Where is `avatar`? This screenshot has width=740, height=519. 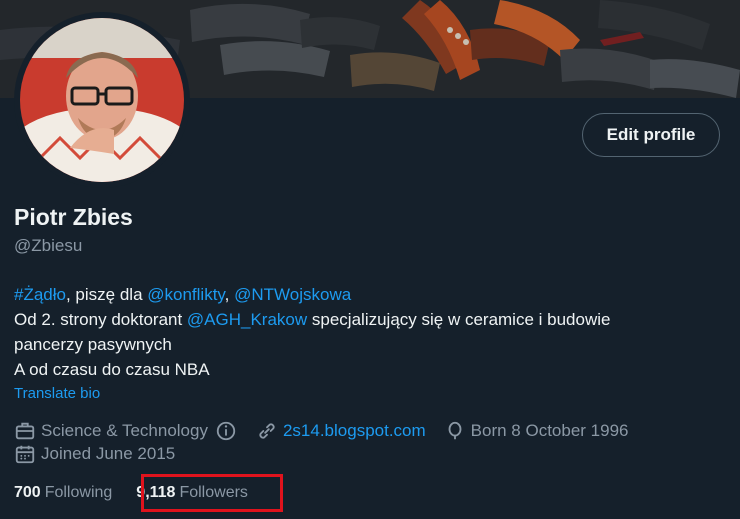
avatar is located at coordinates (102, 100).